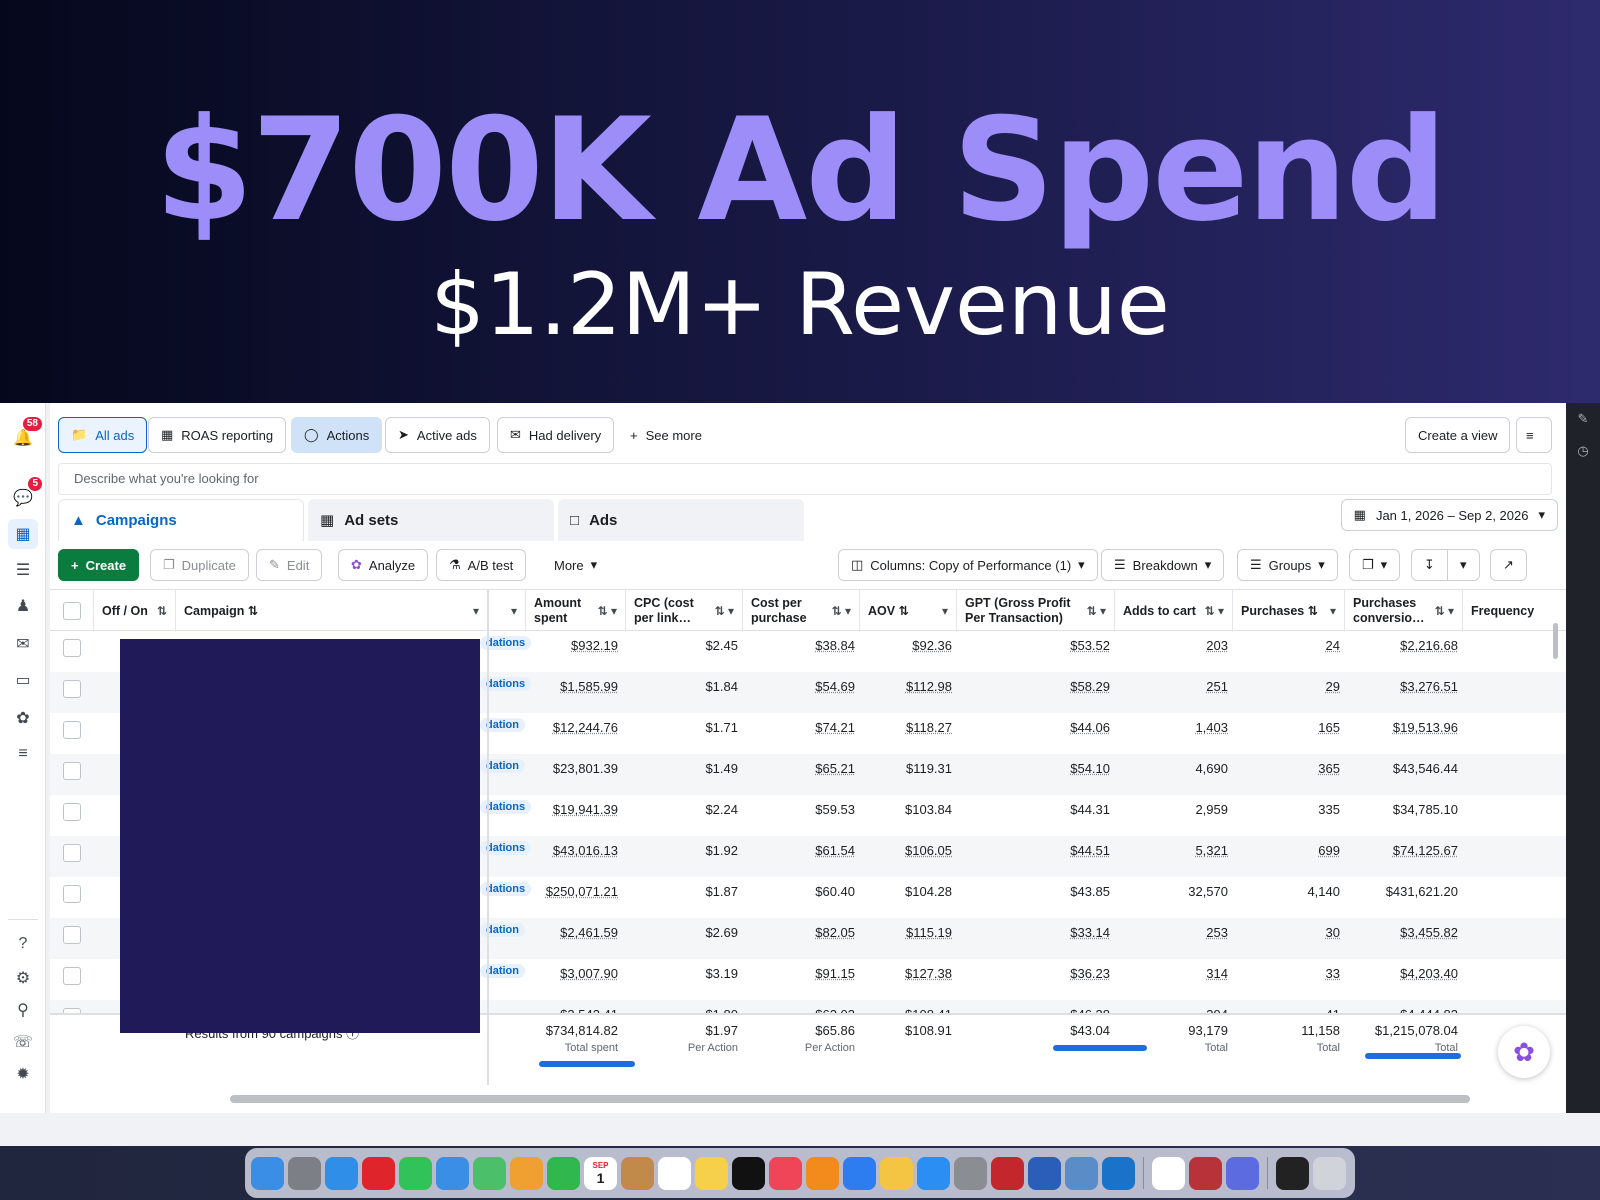  Describe the element at coordinates (304, 1173) in the screenshot. I see `launchpad-icon` at that location.